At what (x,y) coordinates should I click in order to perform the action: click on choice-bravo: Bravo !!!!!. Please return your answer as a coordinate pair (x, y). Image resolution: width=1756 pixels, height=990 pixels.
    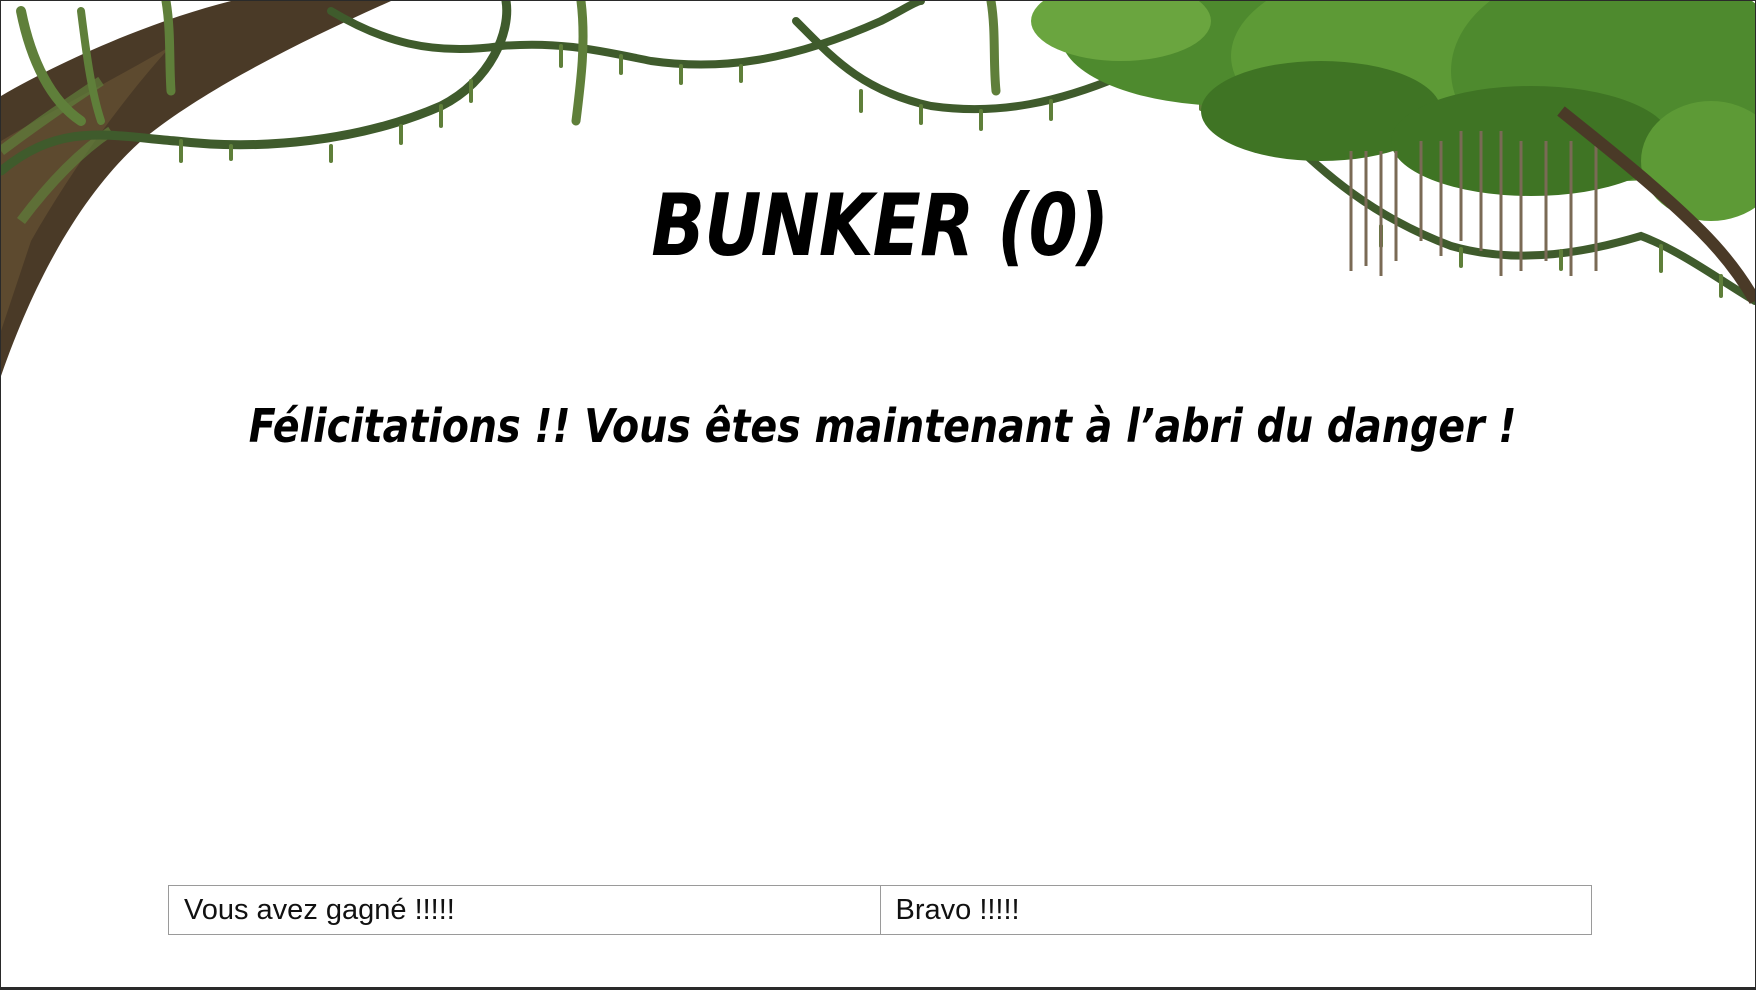
    Looking at the image, I should click on (1235, 910).